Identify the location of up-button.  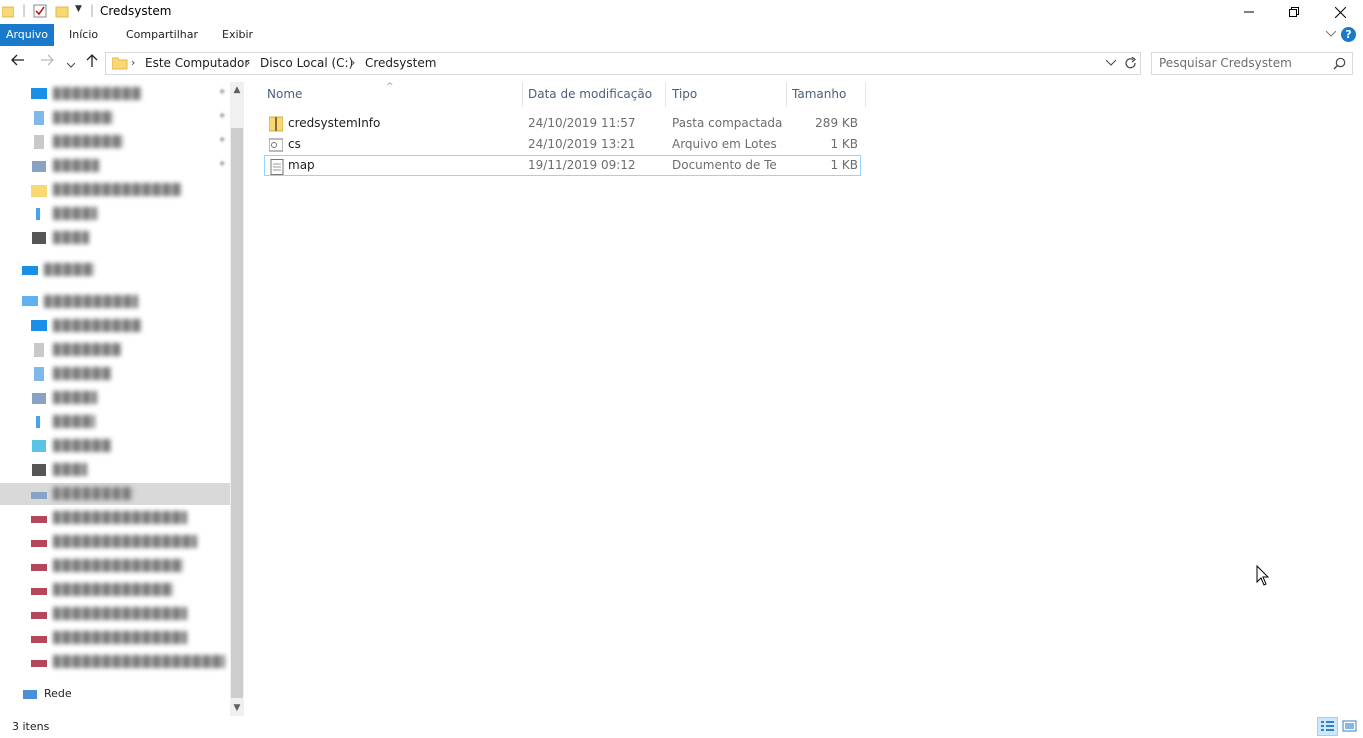
(92, 63).